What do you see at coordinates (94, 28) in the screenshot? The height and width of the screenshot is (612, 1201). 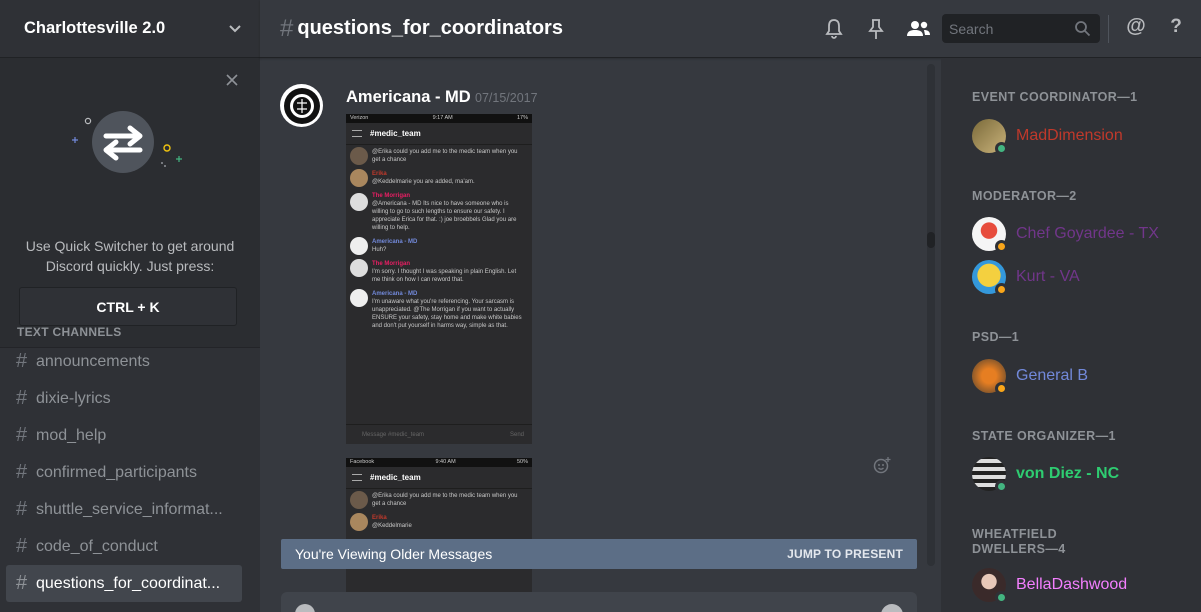 I see `guild-name: Charlottesville 2.0` at bounding box center [94, 28].